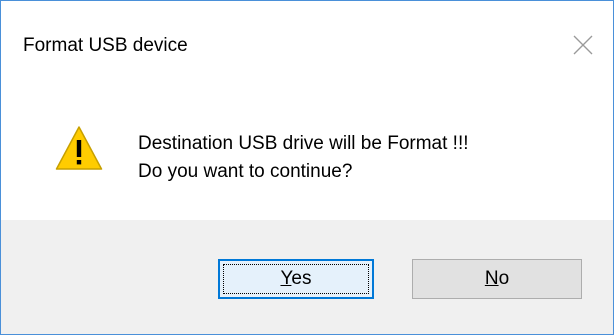  I want to click on no-button: No, so click(497, 279).